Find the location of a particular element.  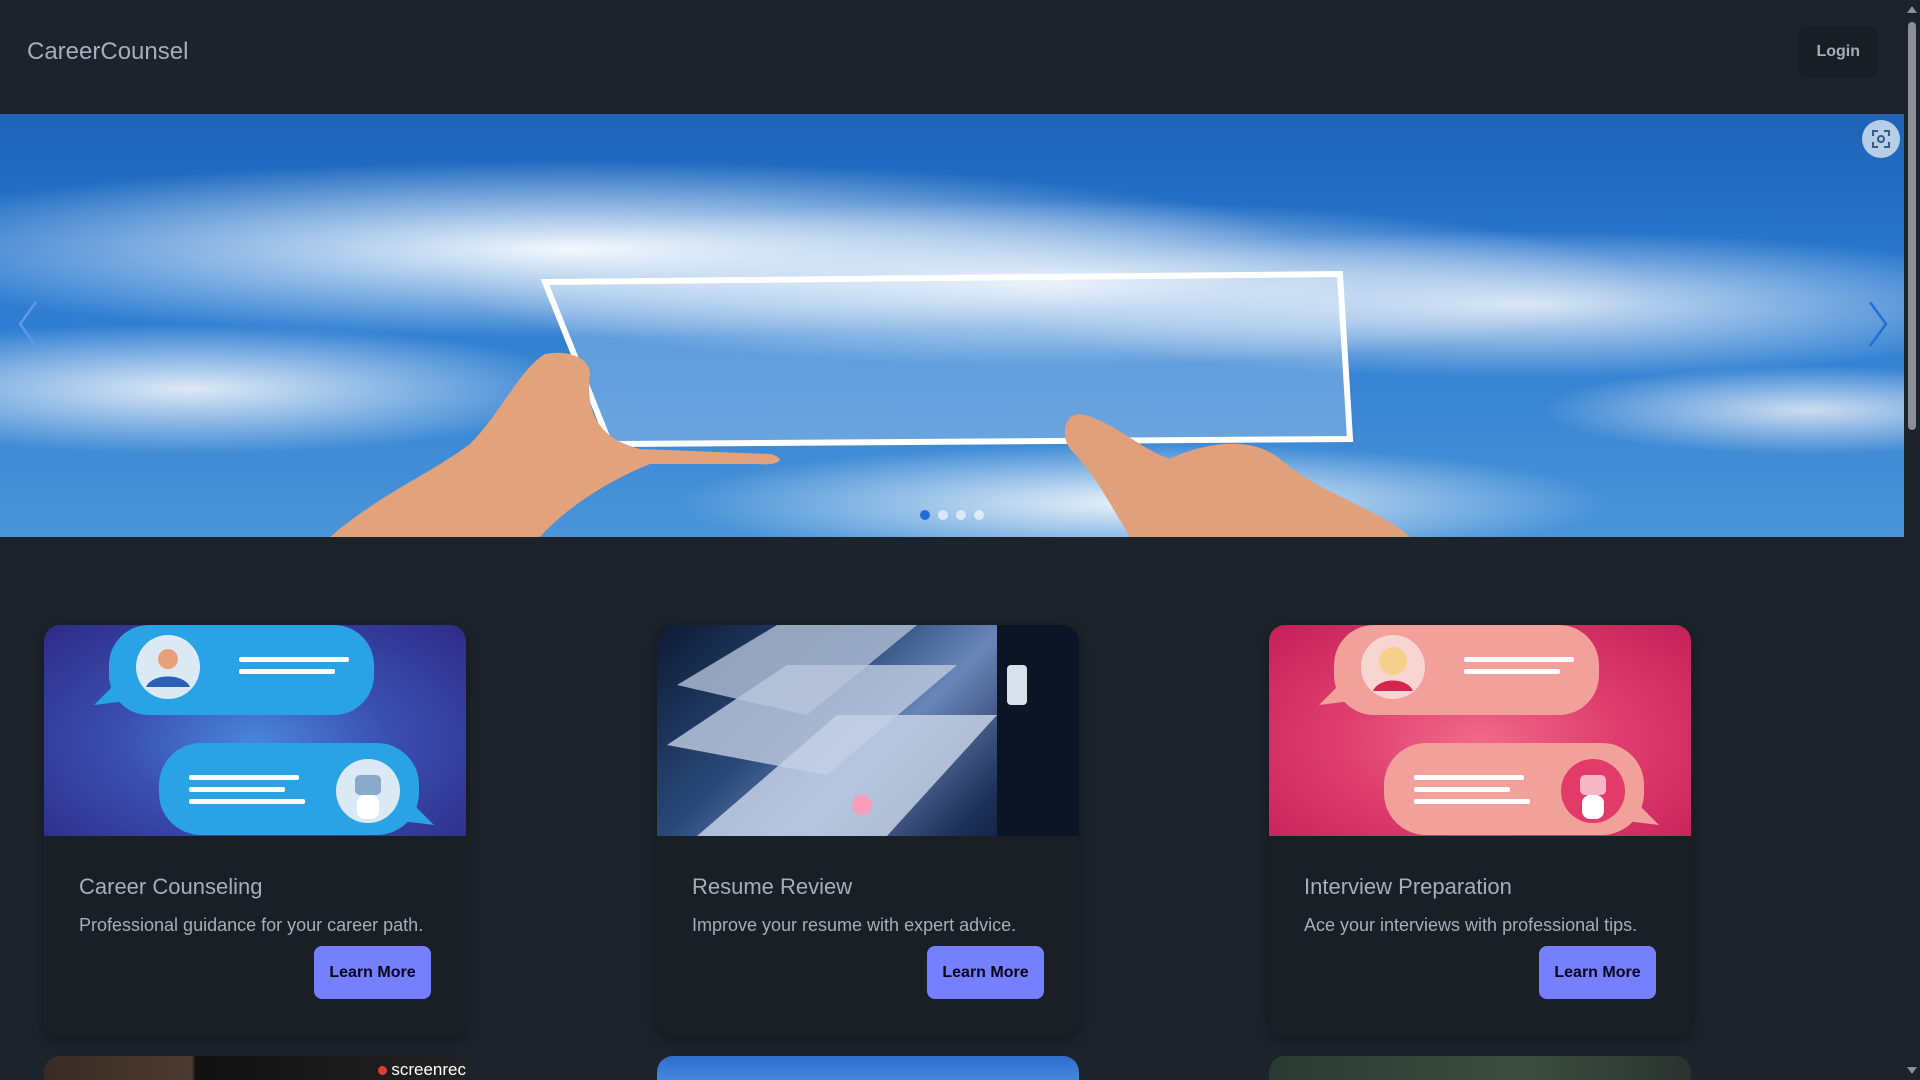

server-rack-illustration is located at coordinates (873, 730).